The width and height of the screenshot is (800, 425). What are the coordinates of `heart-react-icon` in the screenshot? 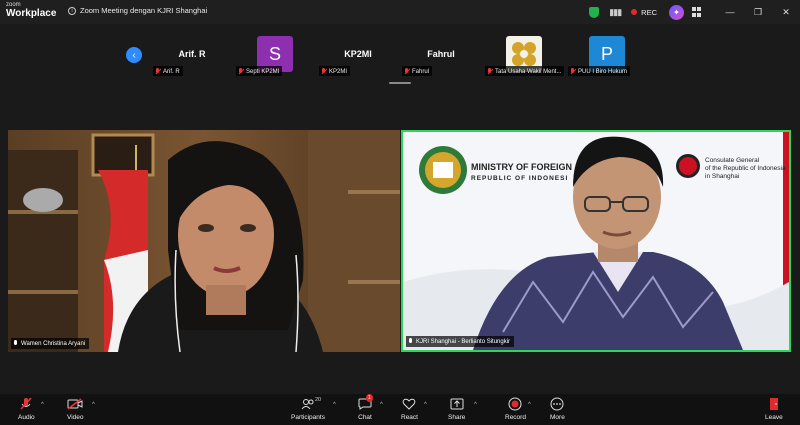 It's located at (409, 404).